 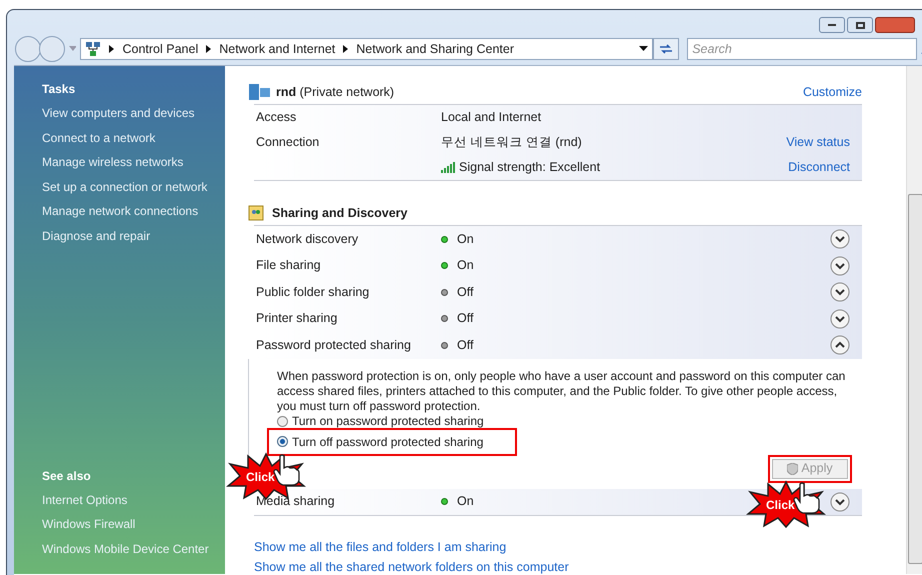 What do you see at coordinates (133, 165) in the screenshot?
I see `sidebar-link: Manage wireless networks` at bounding box center [133, 165].